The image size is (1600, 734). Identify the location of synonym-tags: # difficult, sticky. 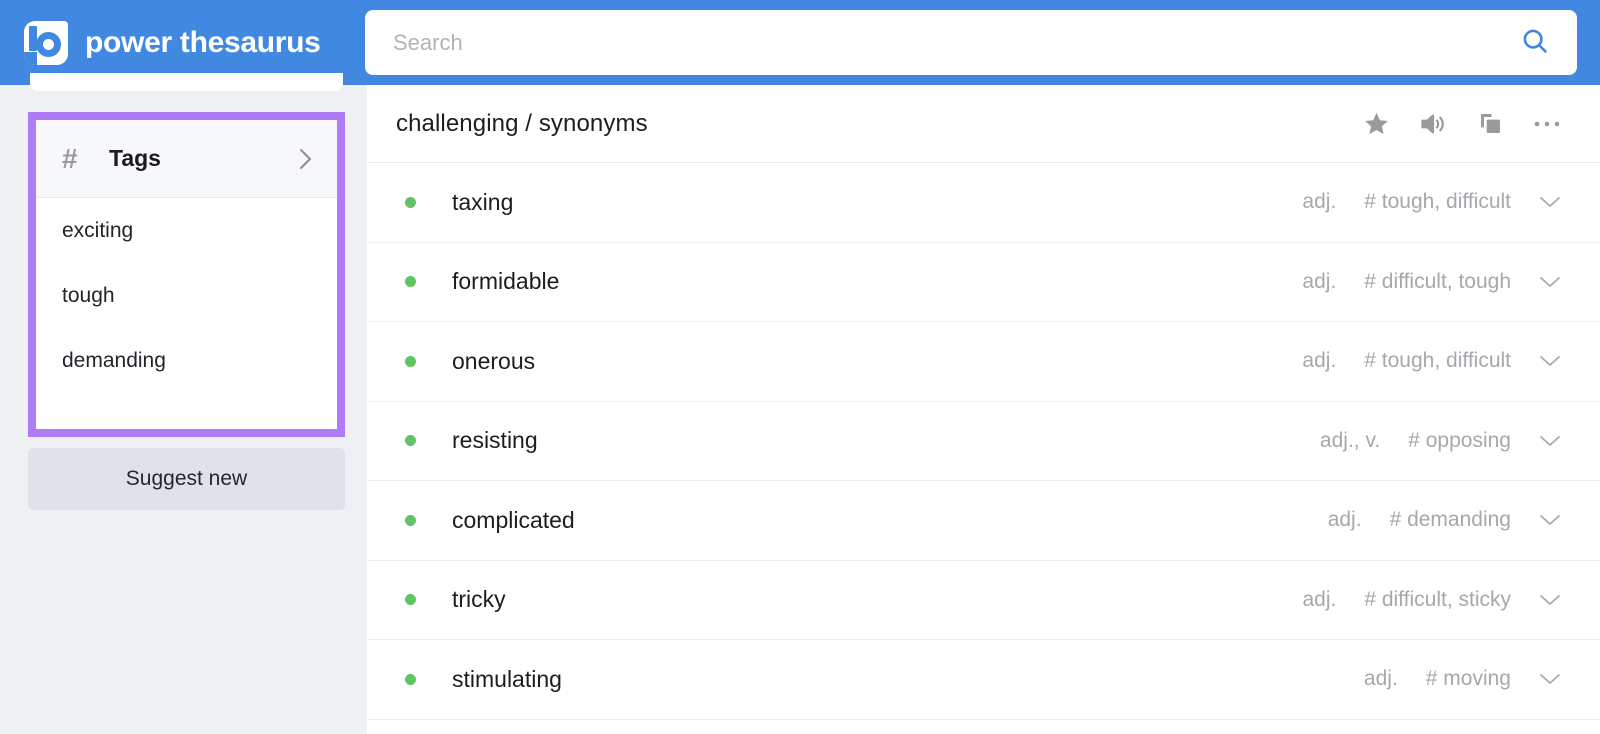
(1437, 600).